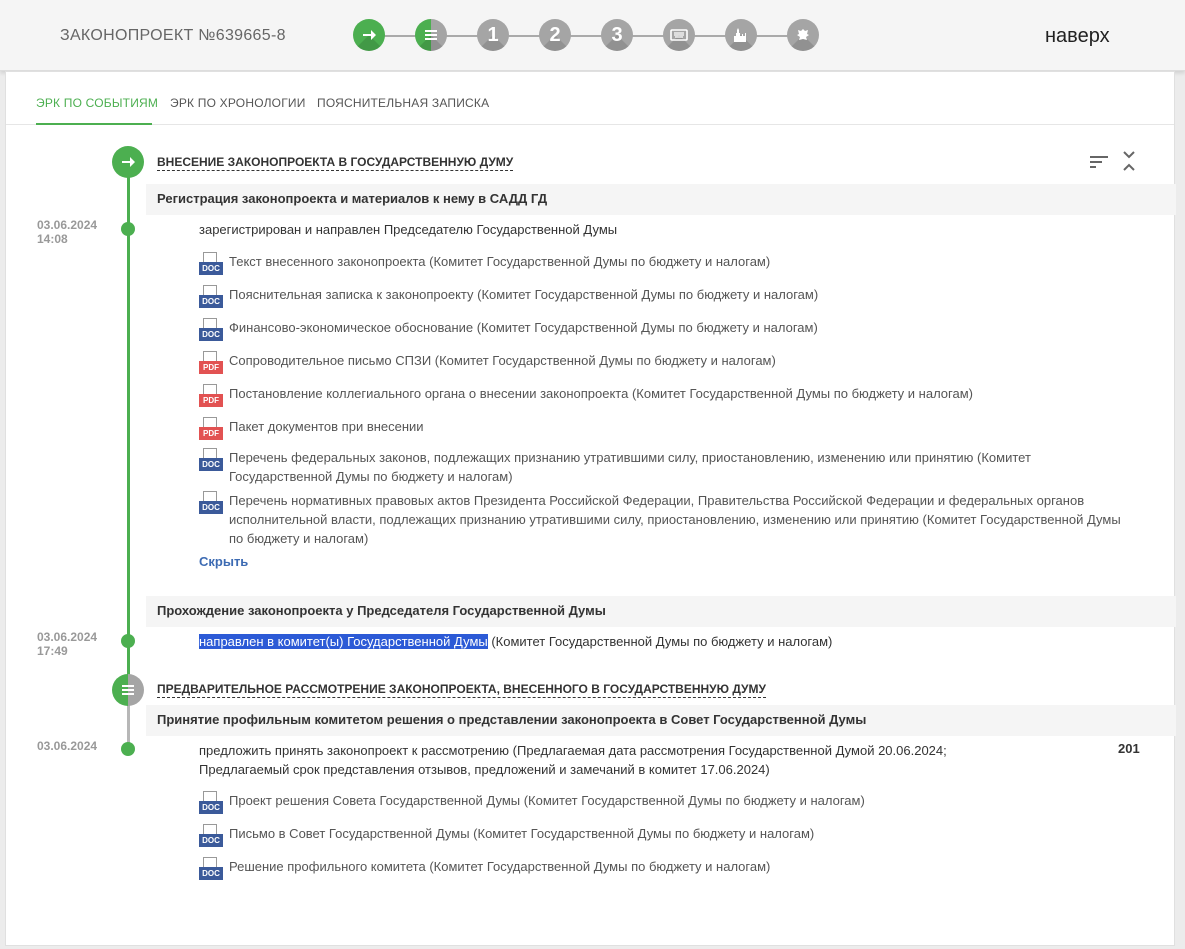 This screenshot has width=1185, height=949. I want to click on stage-node-introduction, so click(128, 162).